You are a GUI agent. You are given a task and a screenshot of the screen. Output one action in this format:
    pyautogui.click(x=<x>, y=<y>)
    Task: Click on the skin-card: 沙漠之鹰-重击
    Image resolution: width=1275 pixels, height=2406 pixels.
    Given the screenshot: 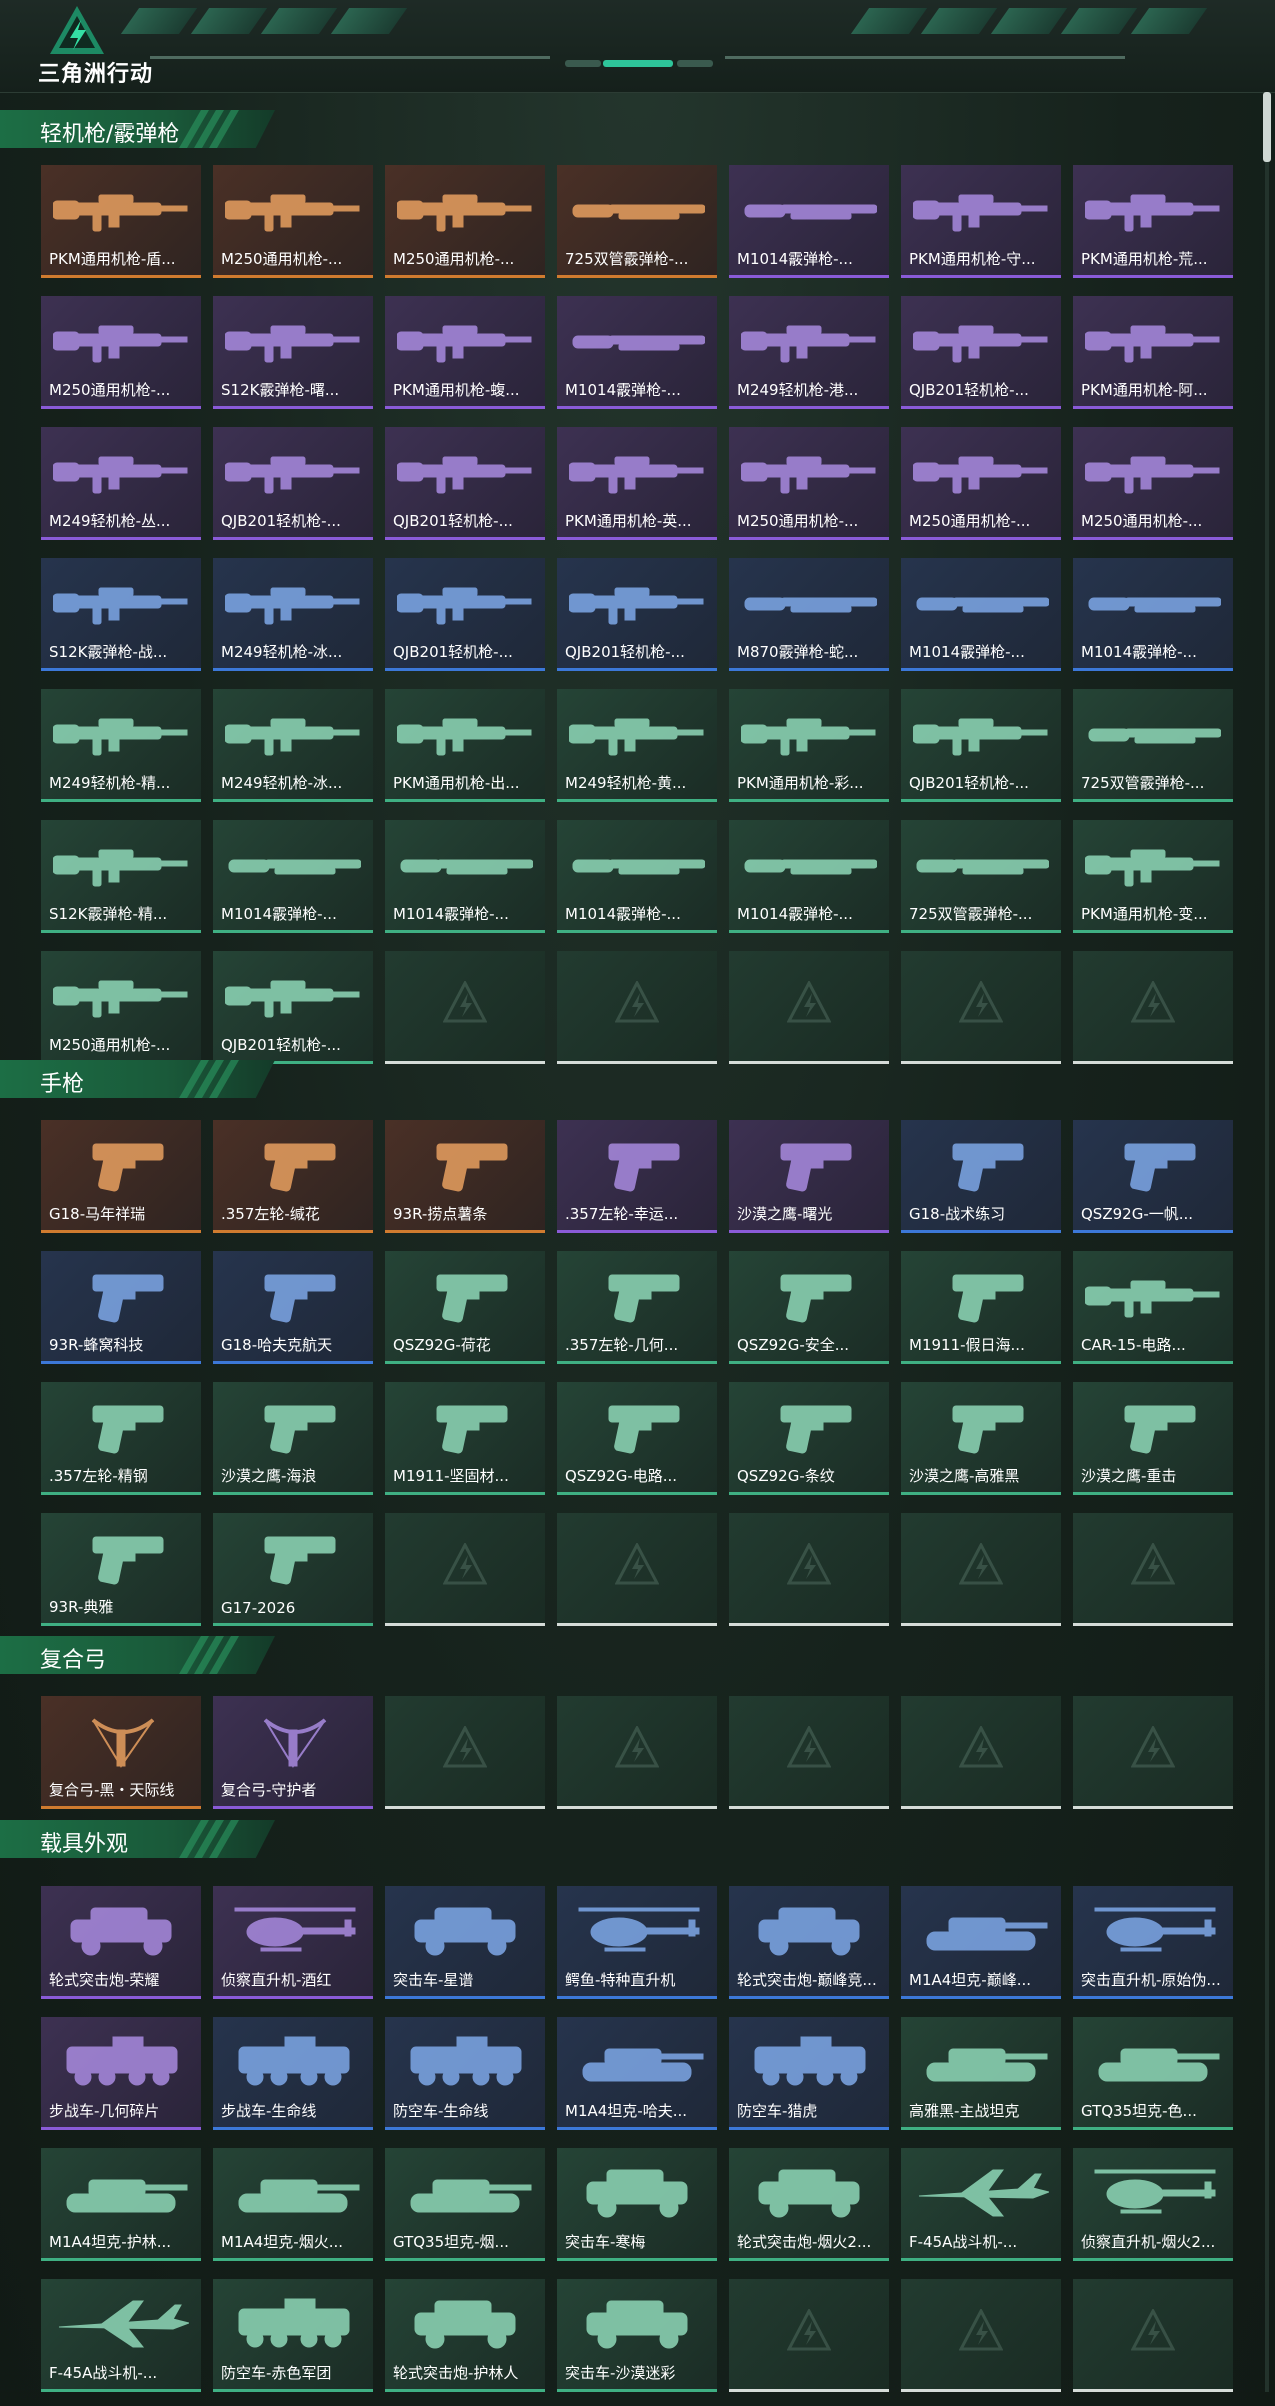 What is the action you would take?
    pyautogui.click(x=1153, y=1438)
    